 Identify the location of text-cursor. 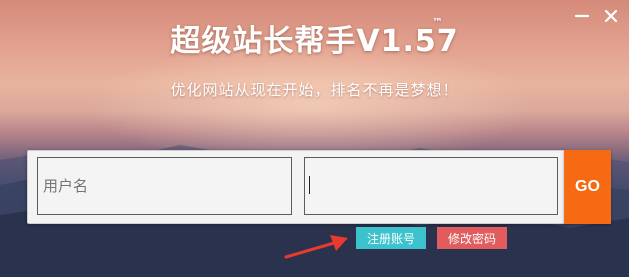
(309, 185).